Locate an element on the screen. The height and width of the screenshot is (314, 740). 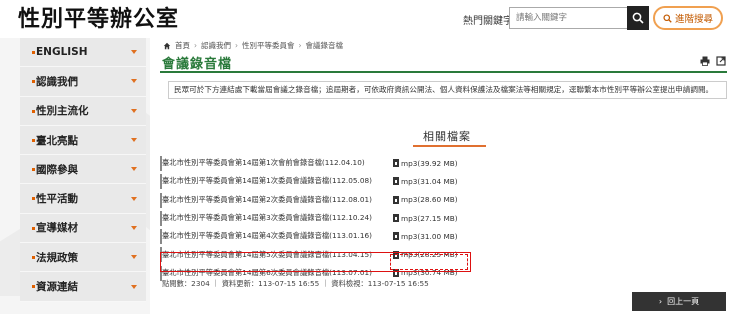
advanced-search-label: 進階搜尋 is located at coordinates (693, 19).